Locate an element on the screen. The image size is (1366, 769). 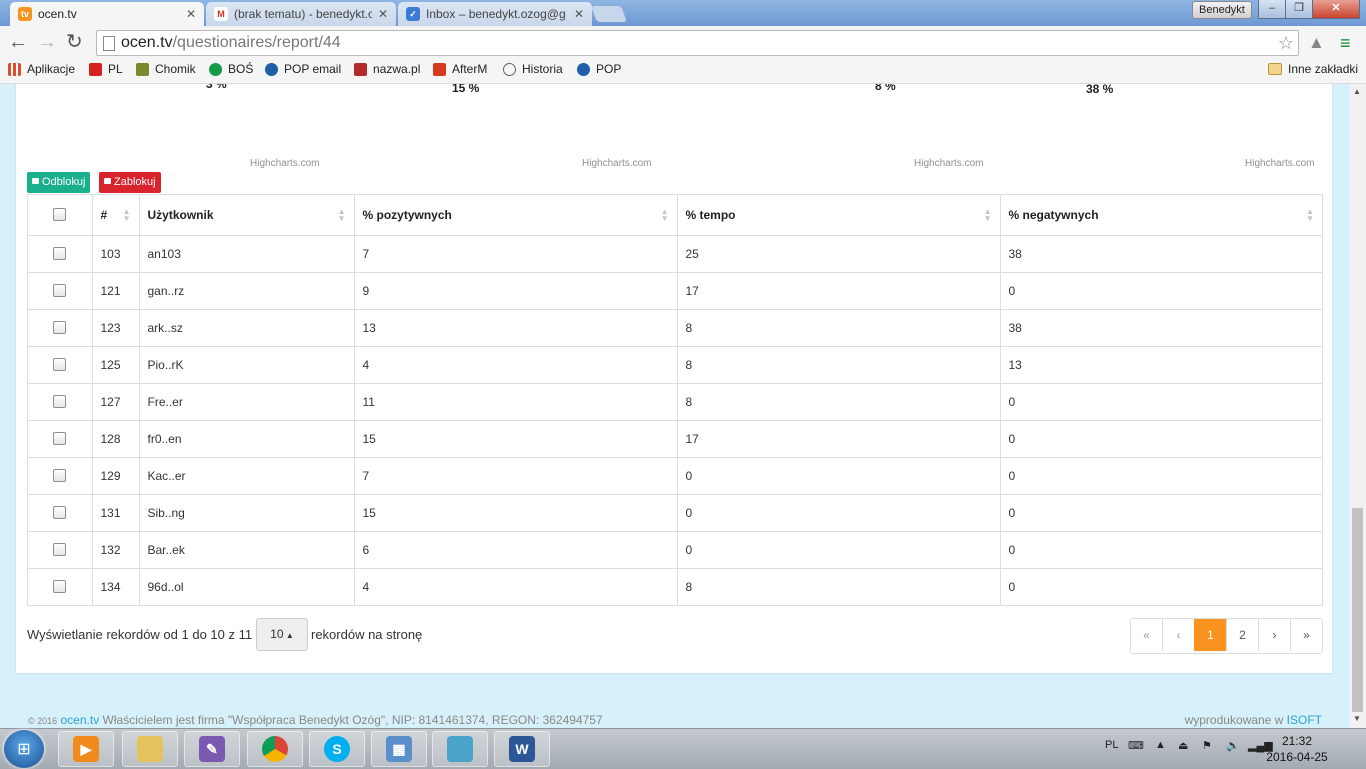
tab-gmail: M (brak tematu) - benedykt.o ✕ is located at coordinates (301, 14).